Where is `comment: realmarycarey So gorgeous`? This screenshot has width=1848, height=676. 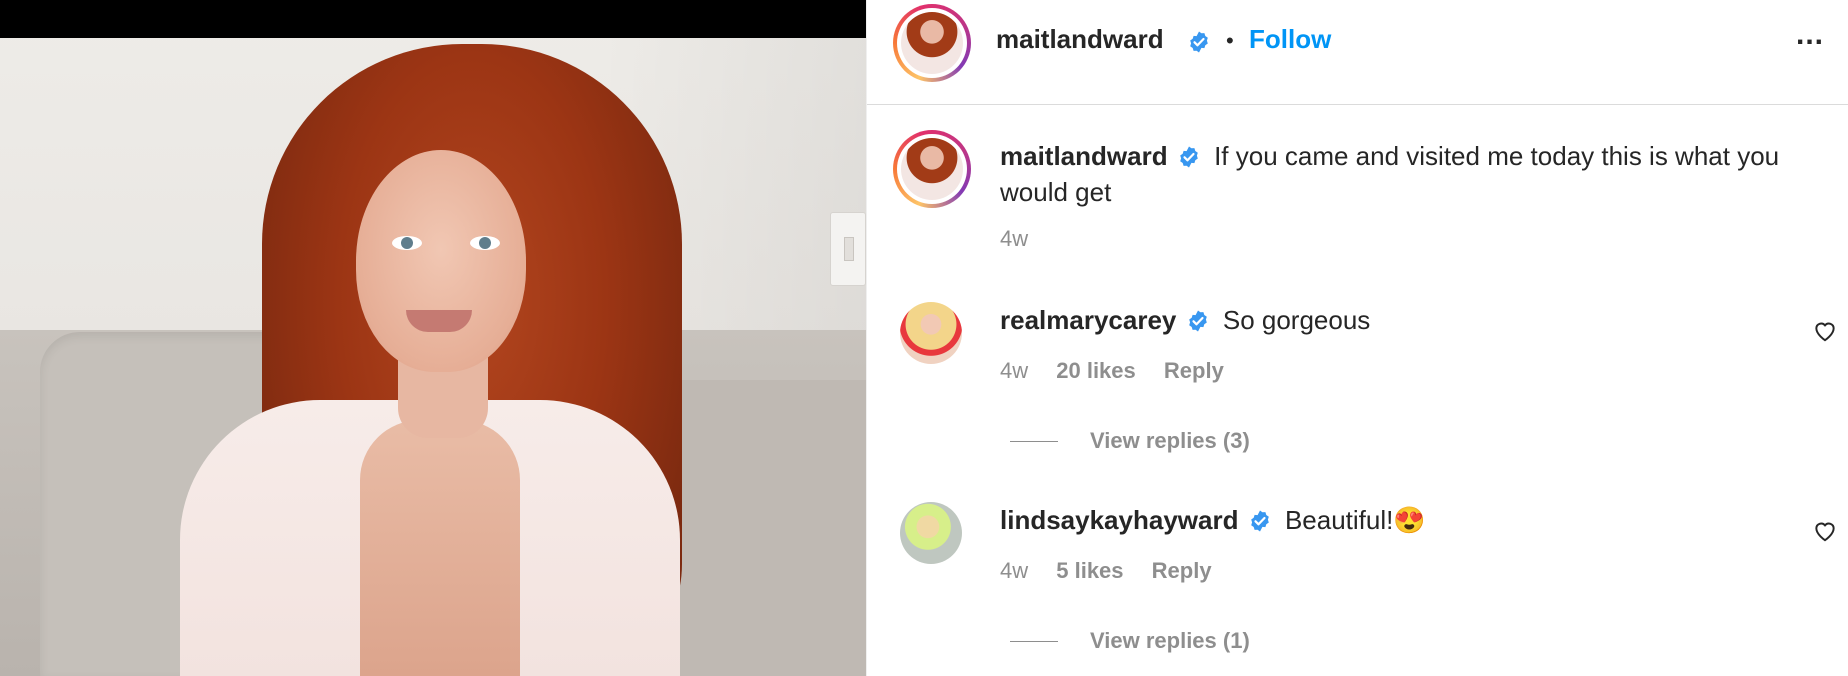 comment: realmarycarey So gorgeous is located at coordinates (1350, 320).